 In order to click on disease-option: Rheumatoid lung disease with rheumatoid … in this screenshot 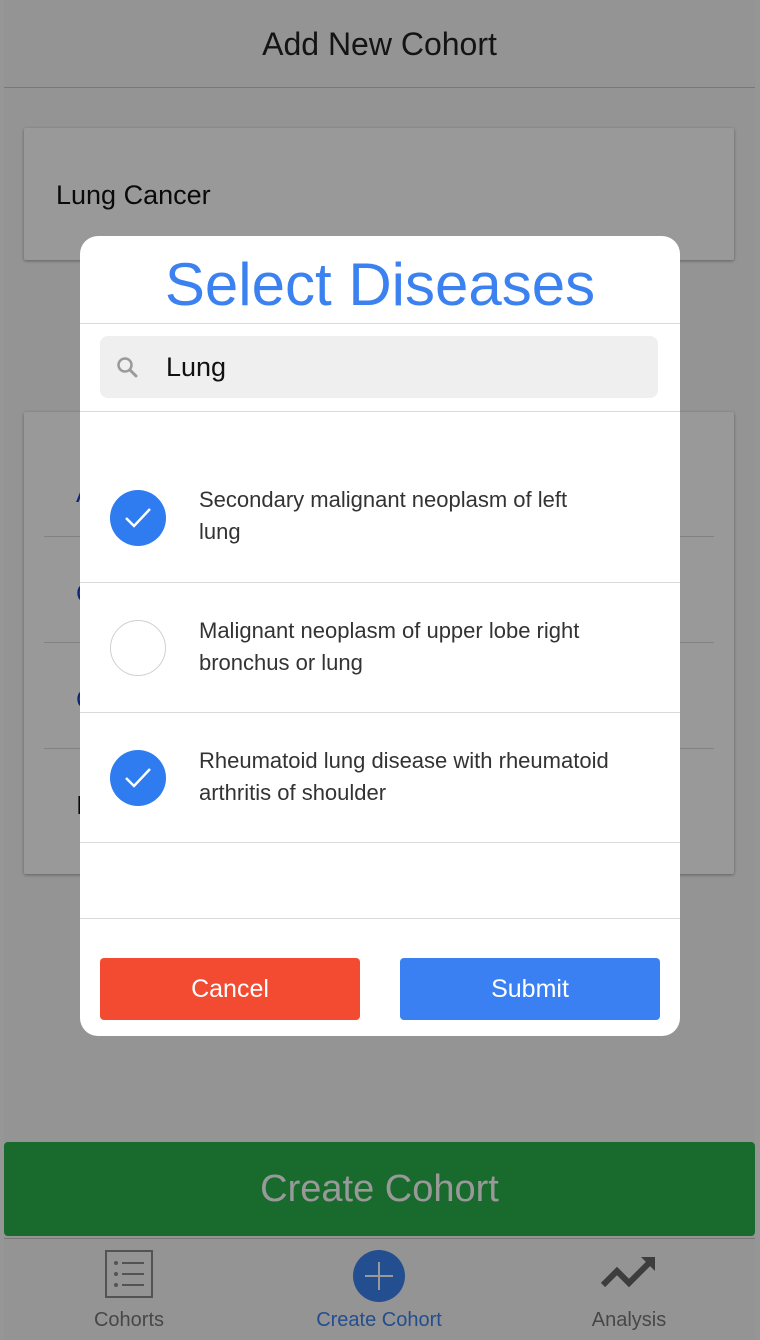, I will do `click(380, 778)`.